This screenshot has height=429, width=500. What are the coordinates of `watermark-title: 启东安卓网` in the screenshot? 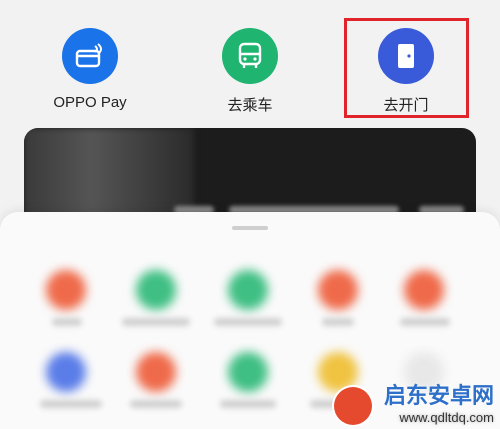 It's located at (438, 395).